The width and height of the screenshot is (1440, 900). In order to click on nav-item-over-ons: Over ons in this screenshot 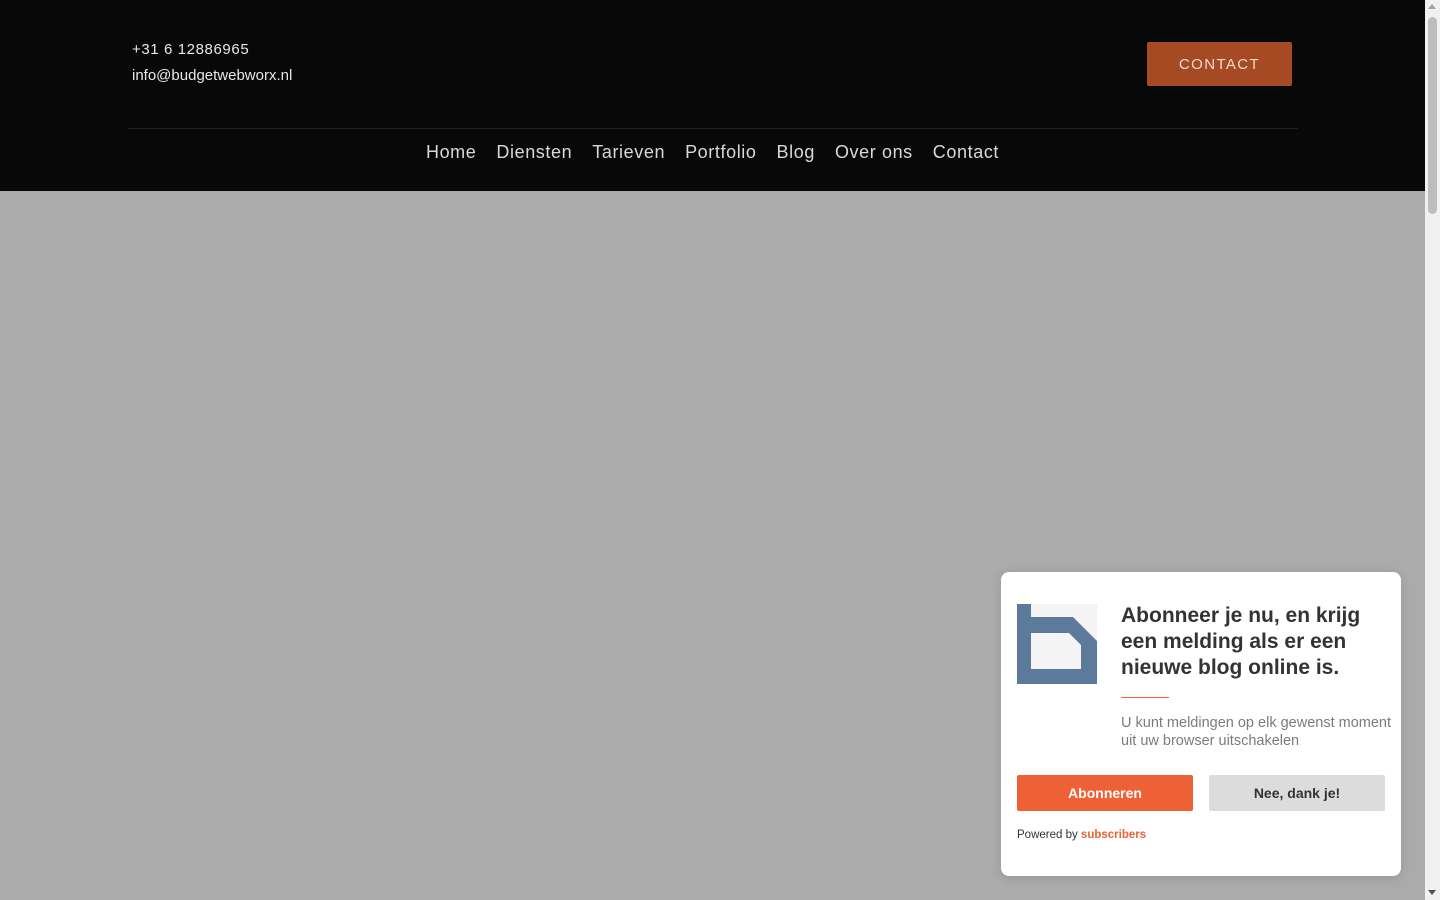, I will do `click(874, 152)`.